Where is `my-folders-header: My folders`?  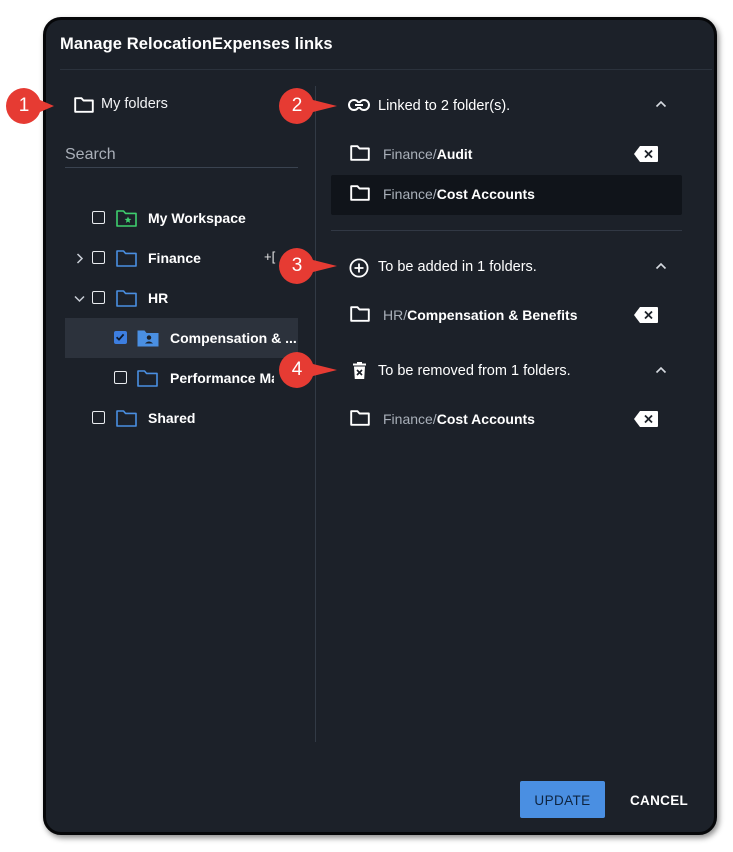 my-folders-header: My folders is located at coordinates (134, 104).